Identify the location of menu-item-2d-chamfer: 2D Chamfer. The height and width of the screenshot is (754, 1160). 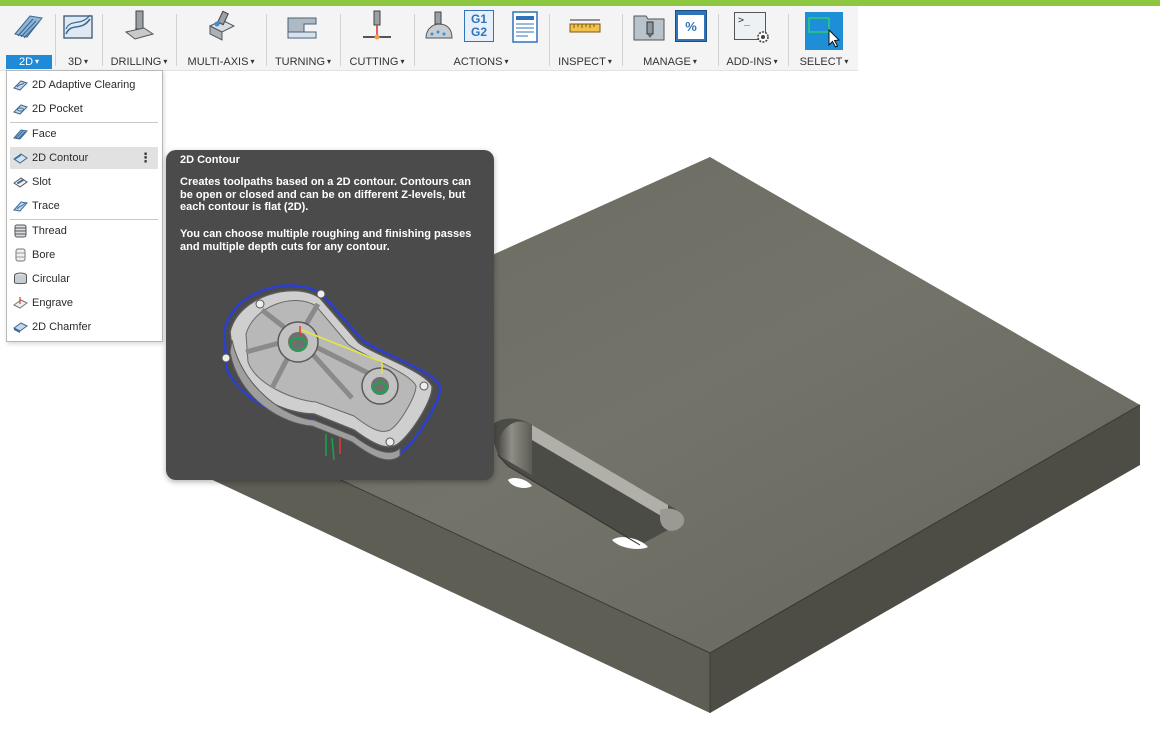
(84, 327).